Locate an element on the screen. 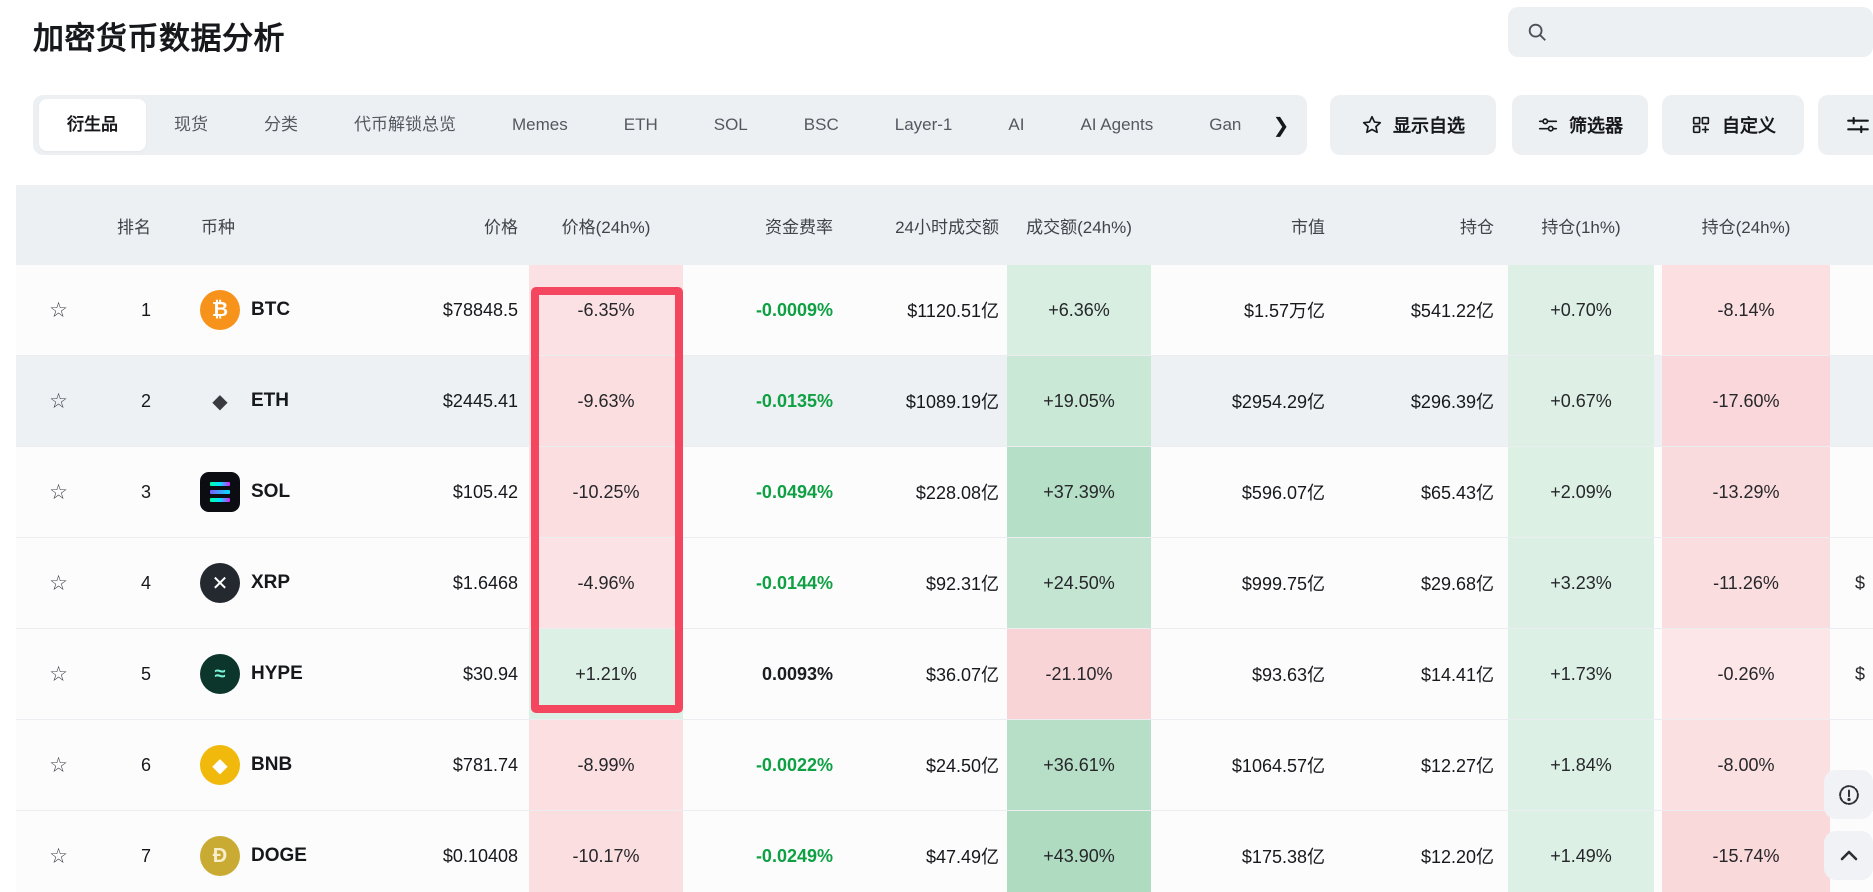  header-oi-24h-pct: 持仓(24h%) is located at coordinates (1746, 225).